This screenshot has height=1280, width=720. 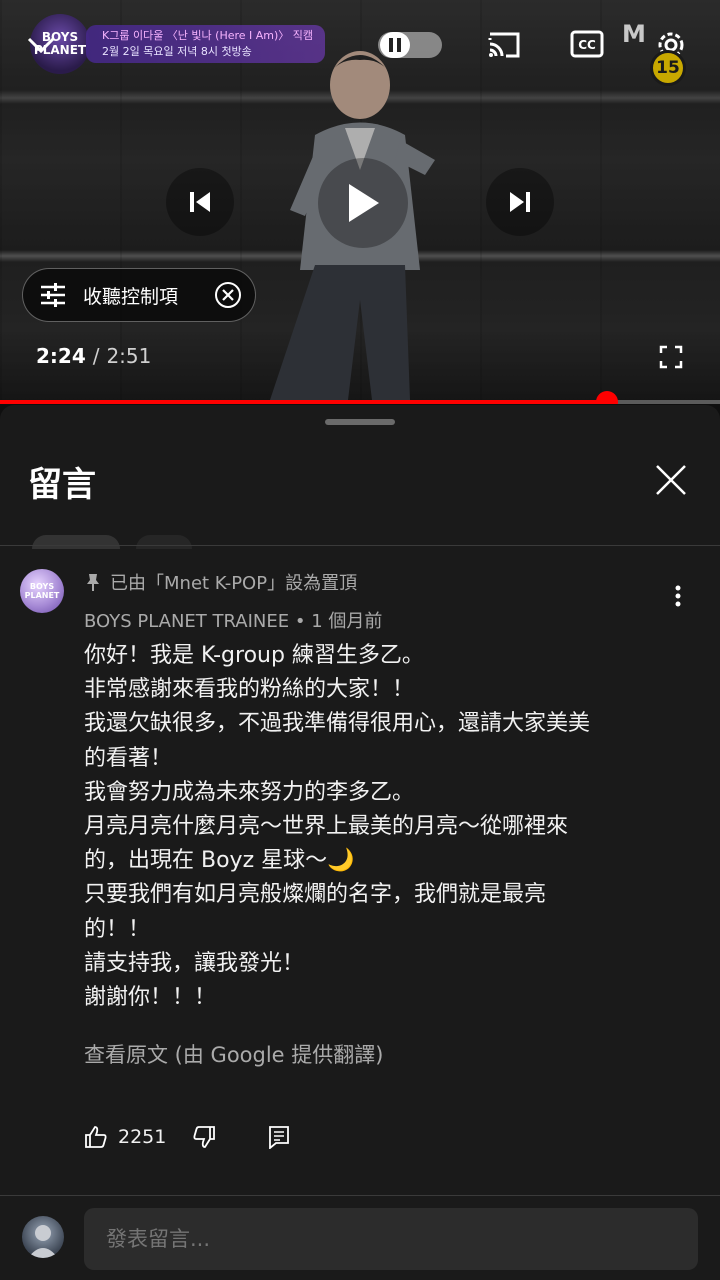 What do you see at coordinates (234, 583) in the screenshot?
I see `pinned-label: 已由「Mnet K-POP」設為置頂` at bounding box center [234, 583].